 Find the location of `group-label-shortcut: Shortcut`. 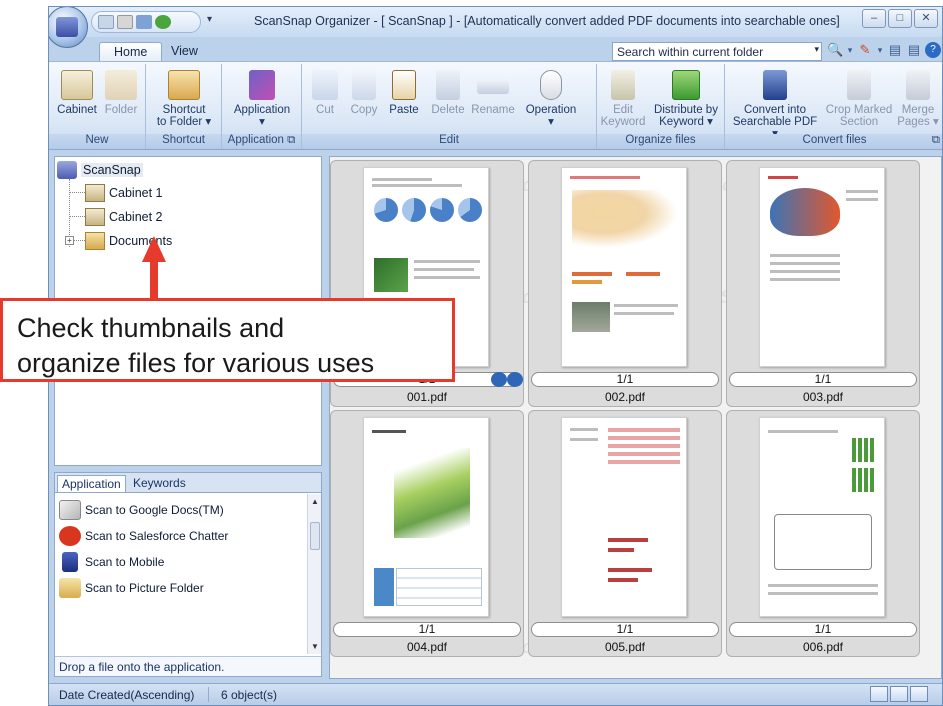

group-label-shortcut: Shortcut is located at coordinates (183, 141).